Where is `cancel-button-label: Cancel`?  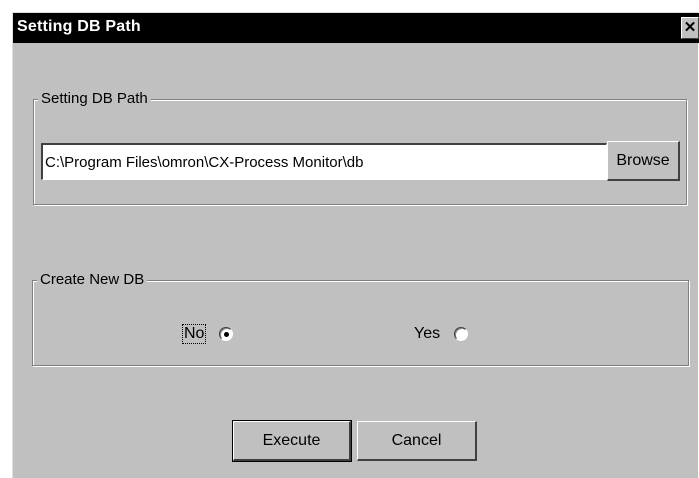 cancel-button-label: Cancel is located at coordinates (416, 440).